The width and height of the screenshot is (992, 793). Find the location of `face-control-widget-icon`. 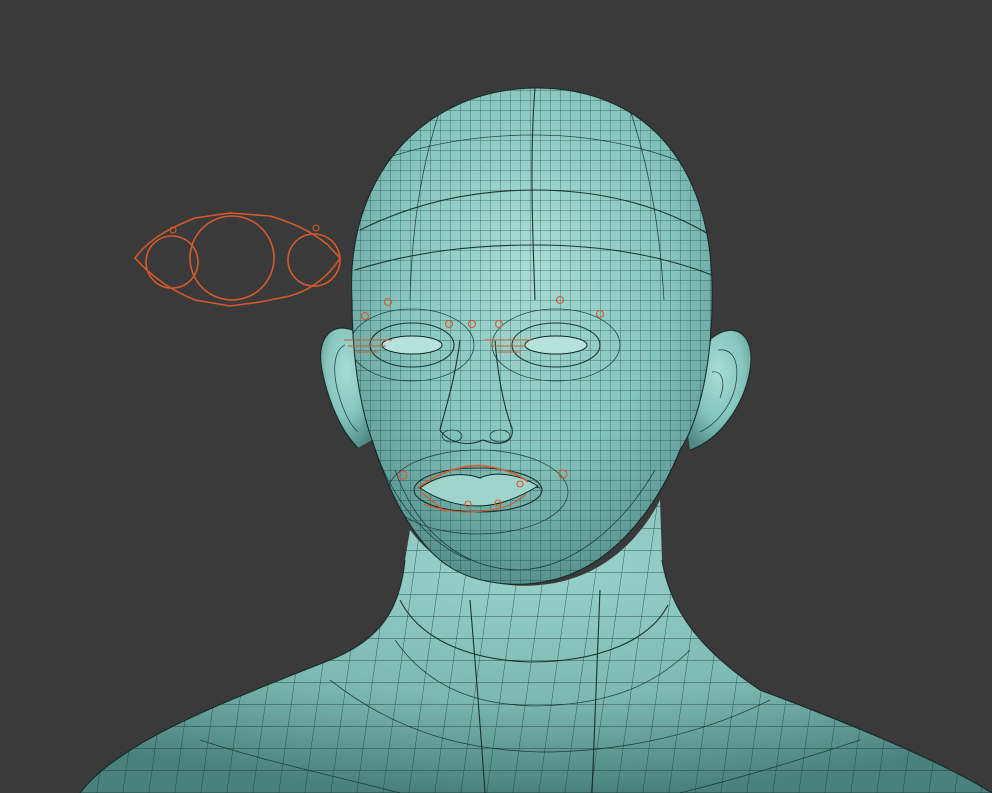

face-control-widget-icon is located at coordinates (237, 259).